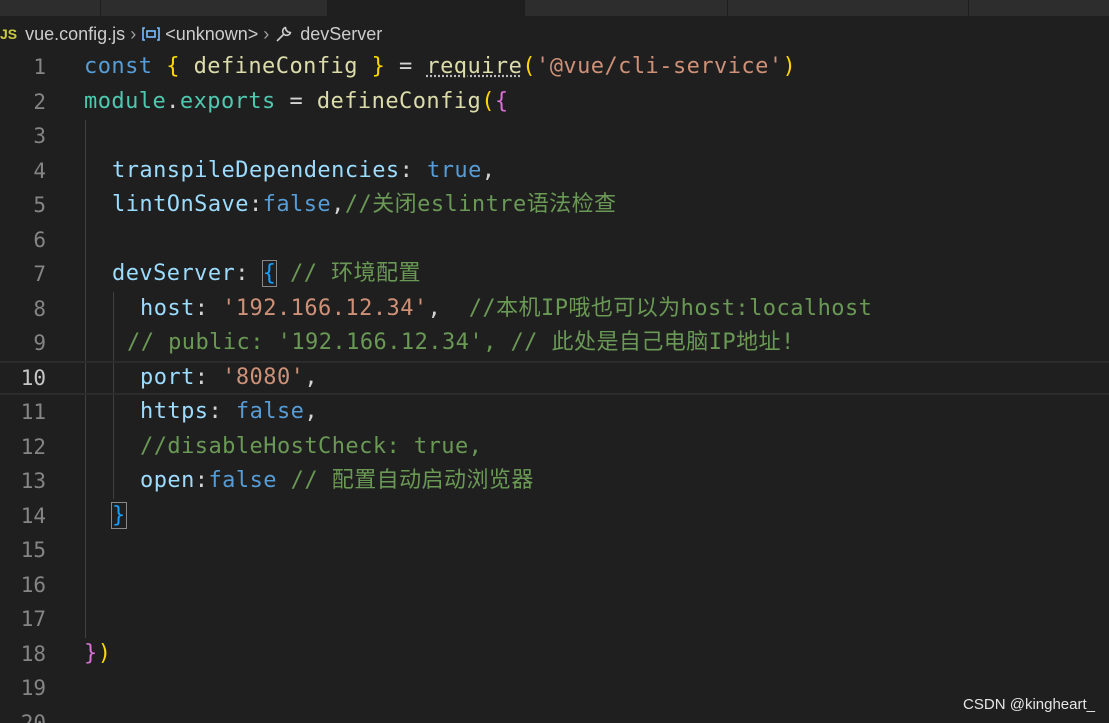 The width and height of the screenshot is (1109, 723). I want to click on line-code: module.exports = defineConfig({, so click(296, 101).